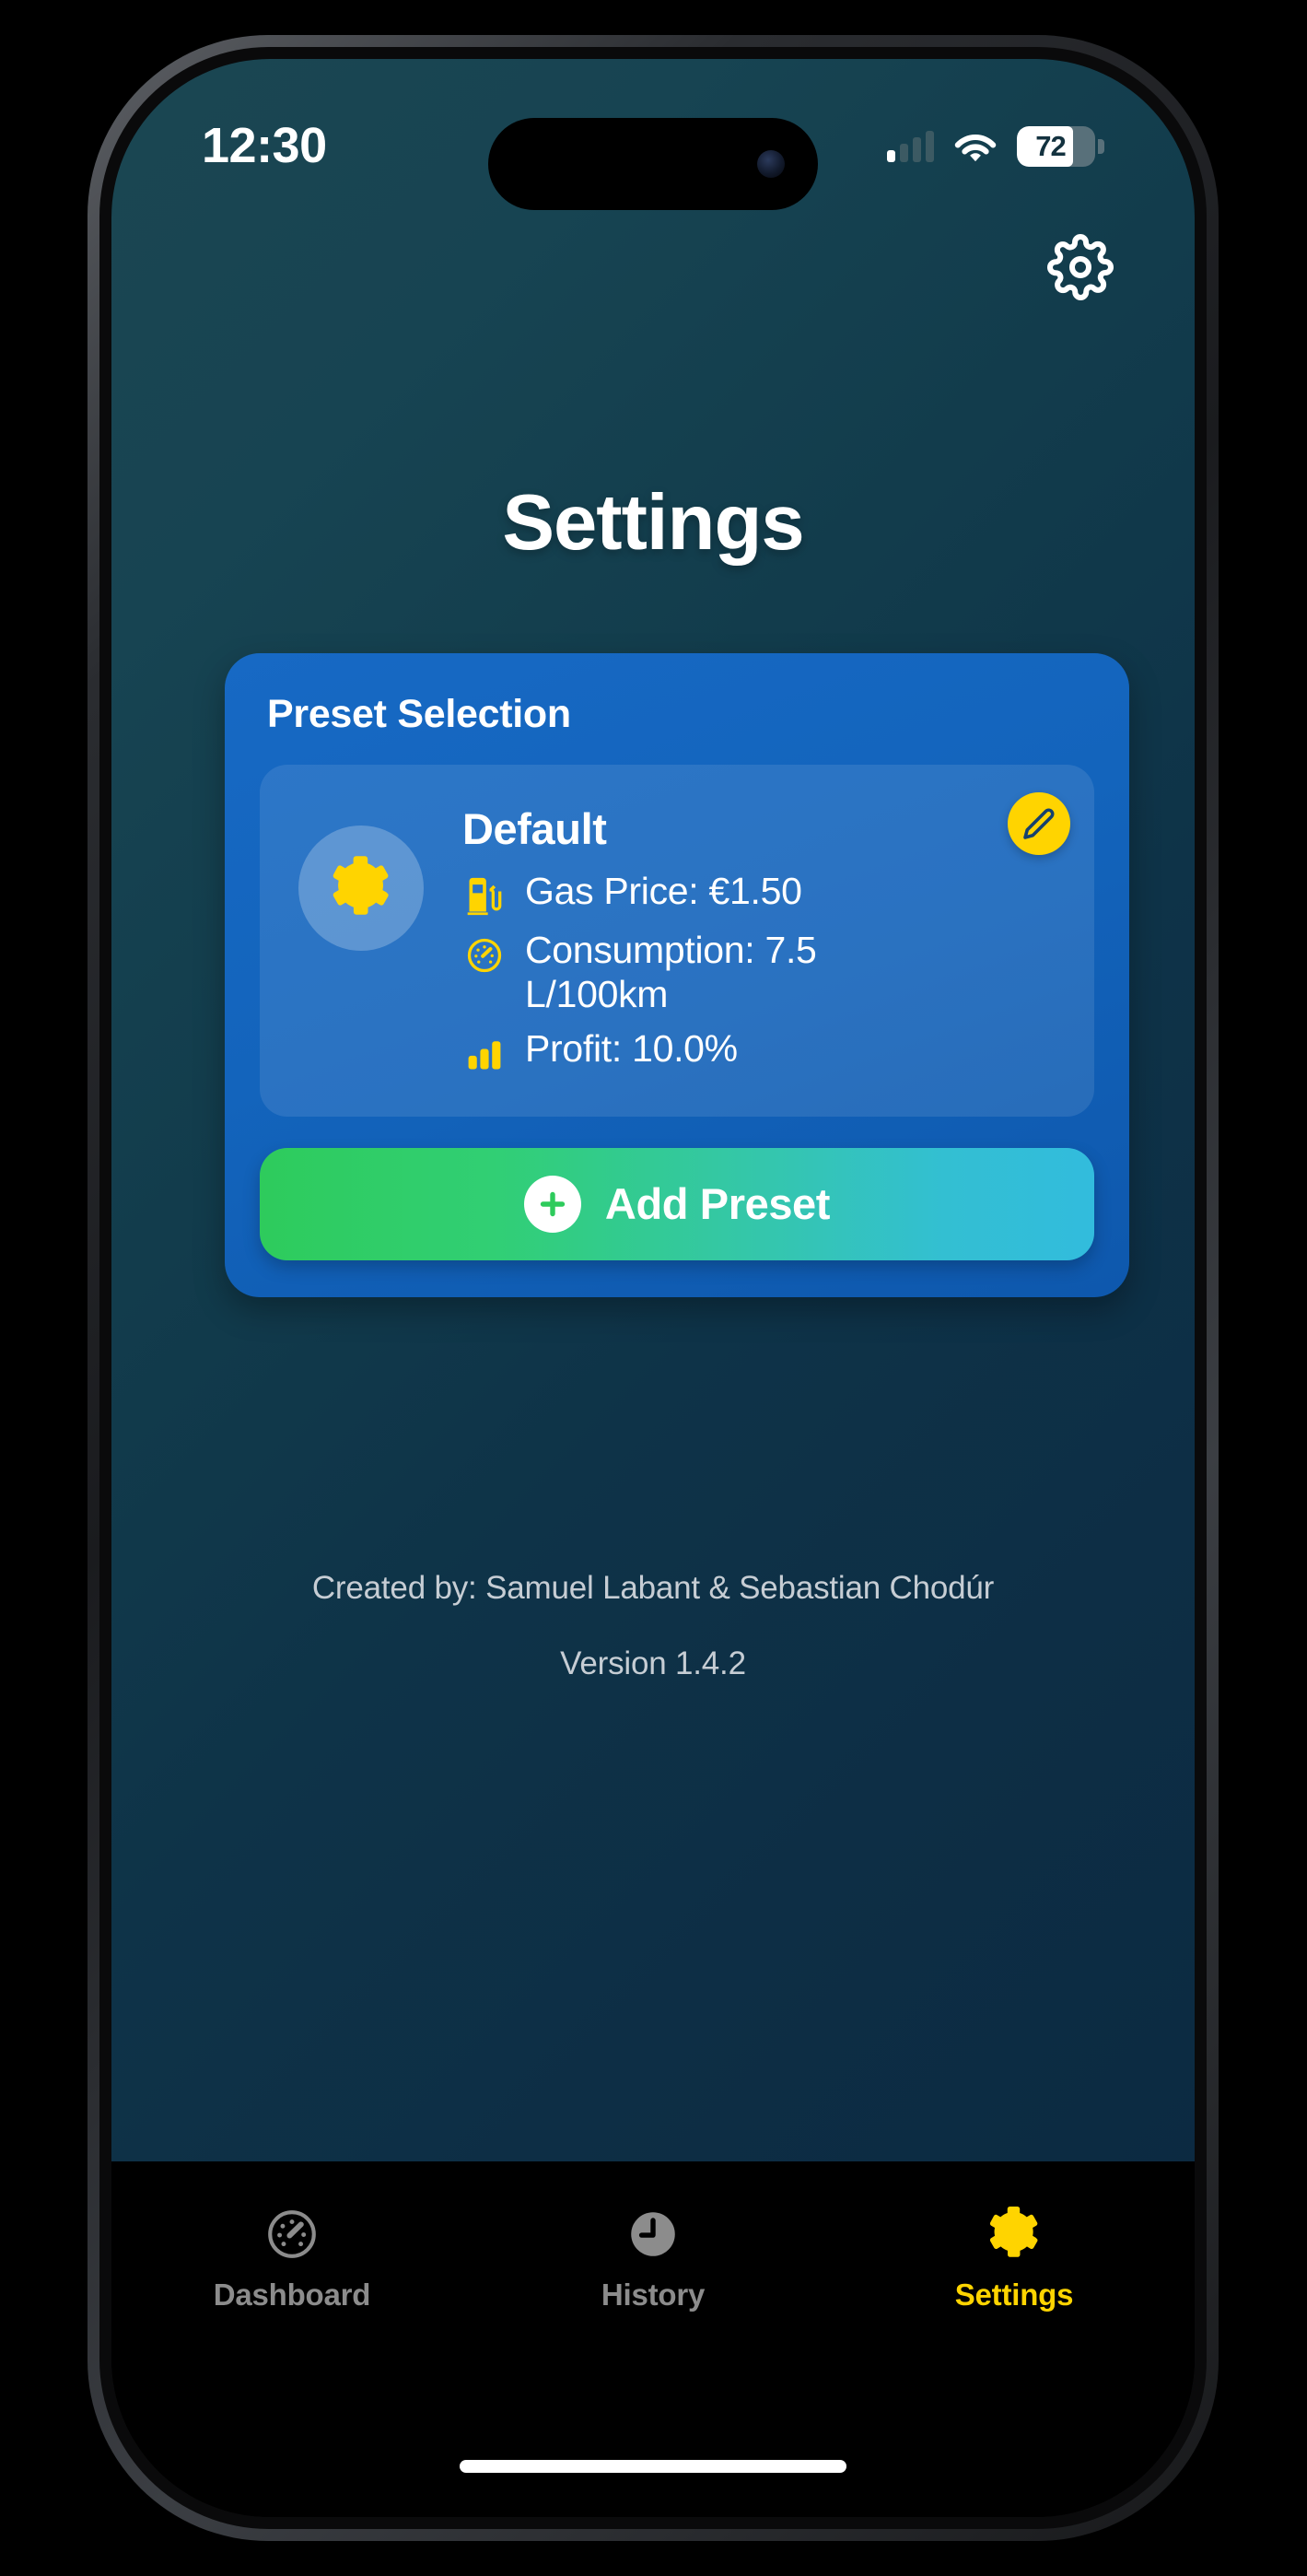 The width and height of the screenshot is (1307, 2576). Describe the element at coordinates (552, 1204) in the screenshot. I see `plus-circle-icon` at that location.